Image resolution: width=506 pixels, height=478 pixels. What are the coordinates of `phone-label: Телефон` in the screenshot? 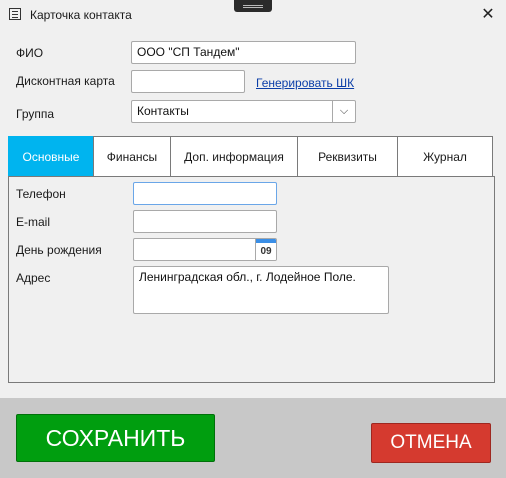 It's located at (41, 194).